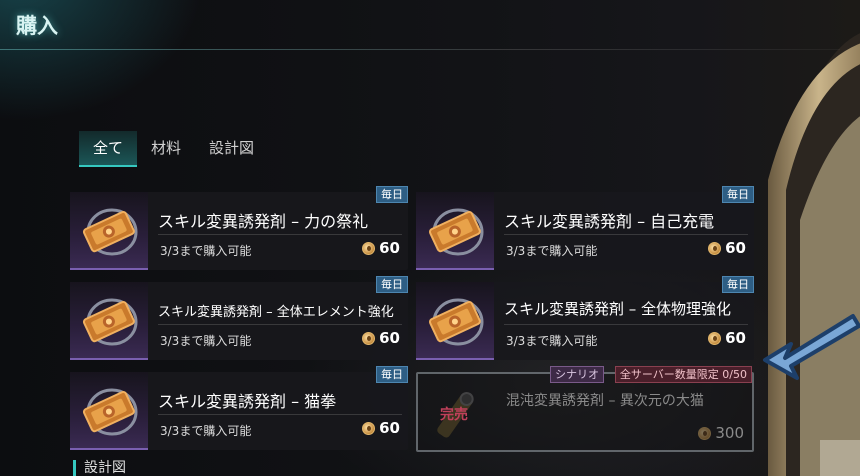 This screenshot has height=476, width=860. Describe the element at coordinates (683, 374) in the screenshot. I see `server-limit-tag: 全サーバー数量限定 0/50` at that location.